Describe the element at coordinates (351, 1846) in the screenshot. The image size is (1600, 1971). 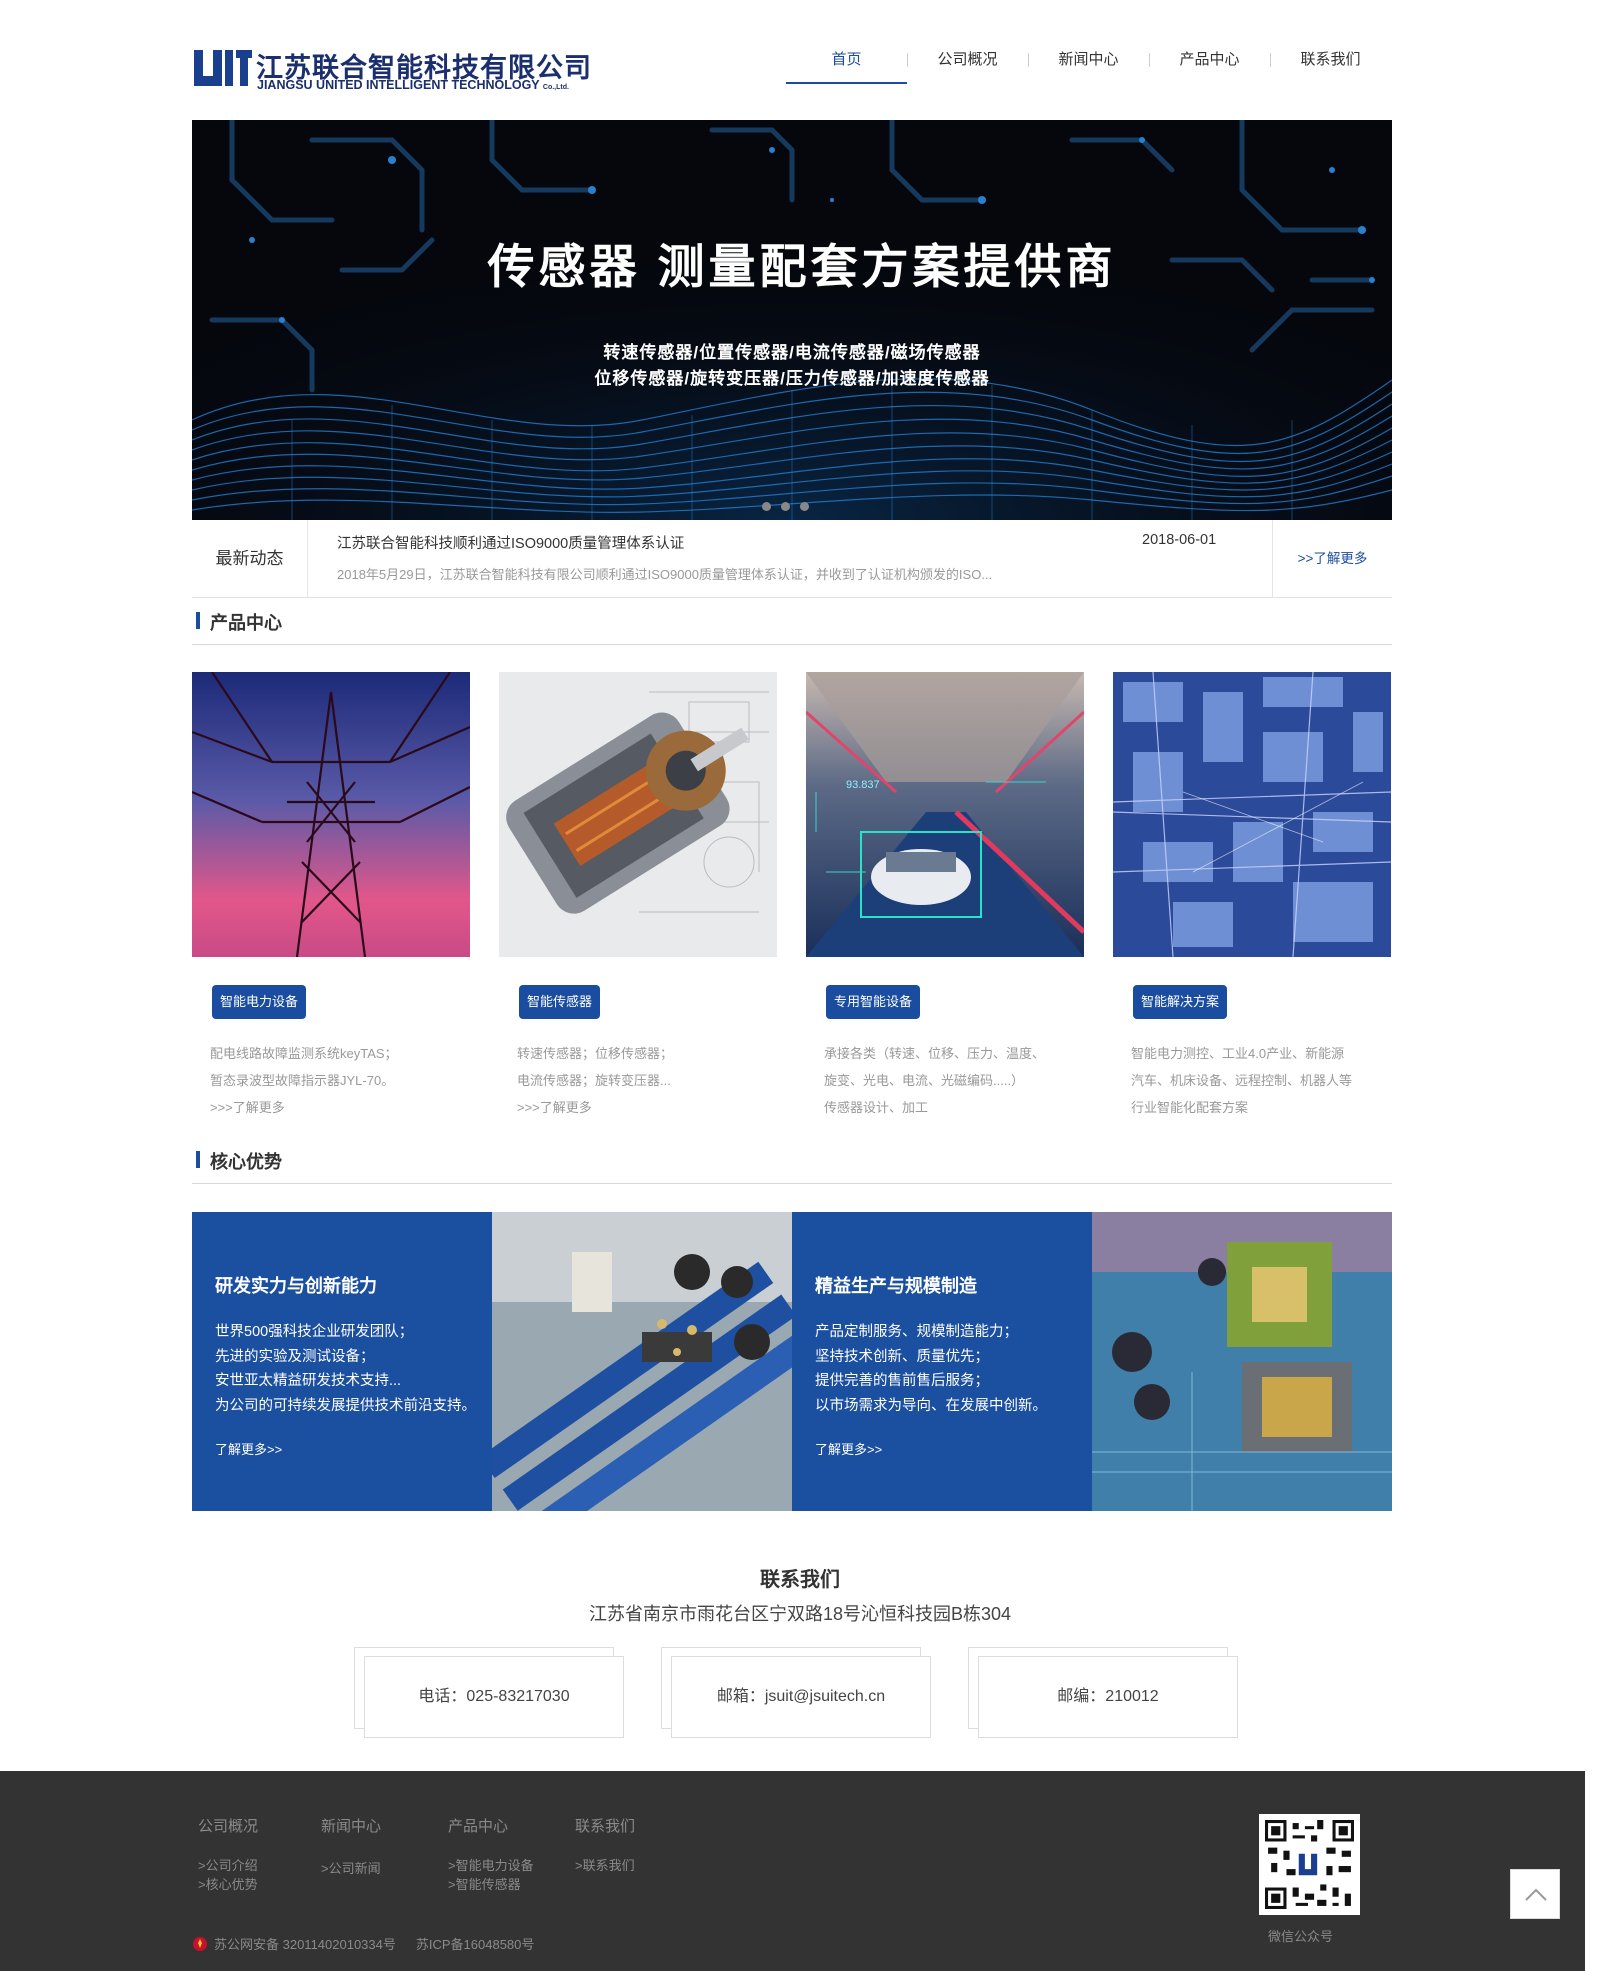
I see `footer-col-news: 新闻中心 >公司新闻` at that location.